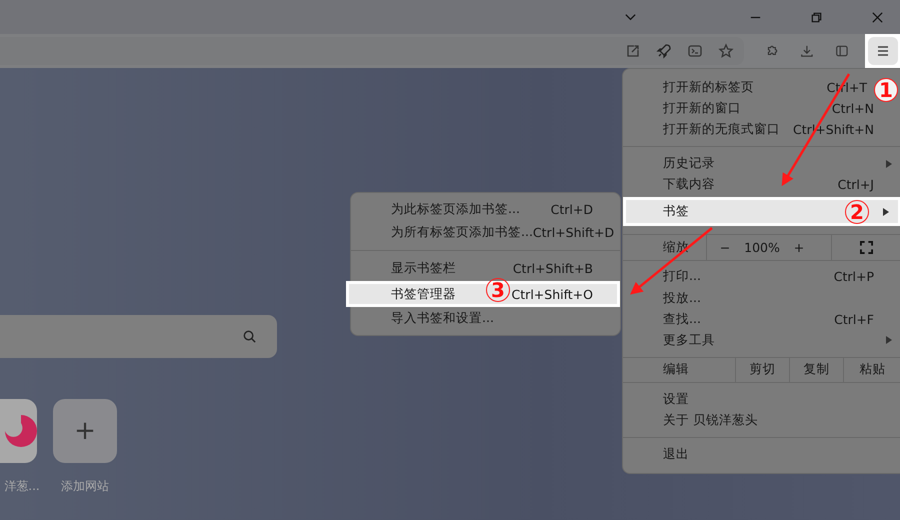 The height and width of the screenshot is (520, 900). What do you see at coordinates (866, 247) in the screenshot?
I see `fullscreen-icon` at bounding box center [866, 247].